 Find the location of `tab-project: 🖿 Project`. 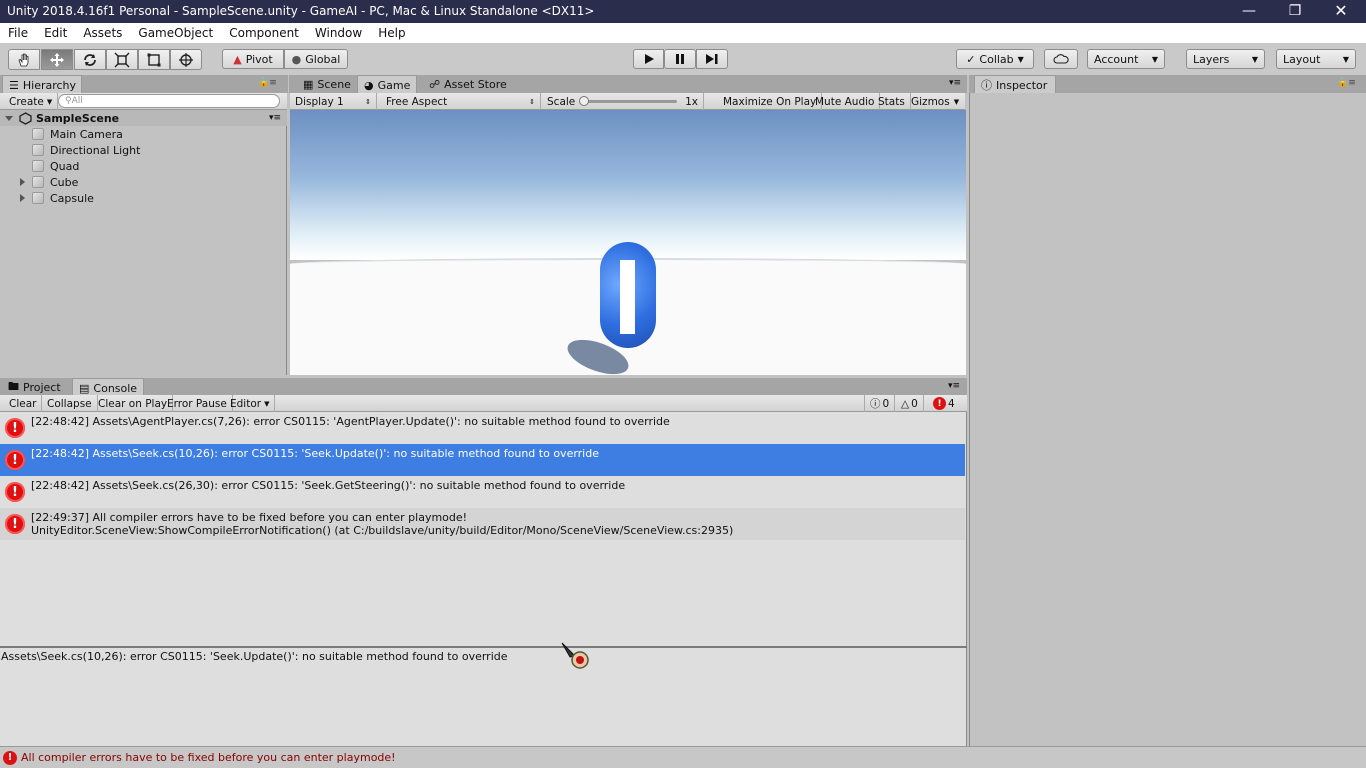

tab-project: 🖿 Project is located at coordinates (34, 387).